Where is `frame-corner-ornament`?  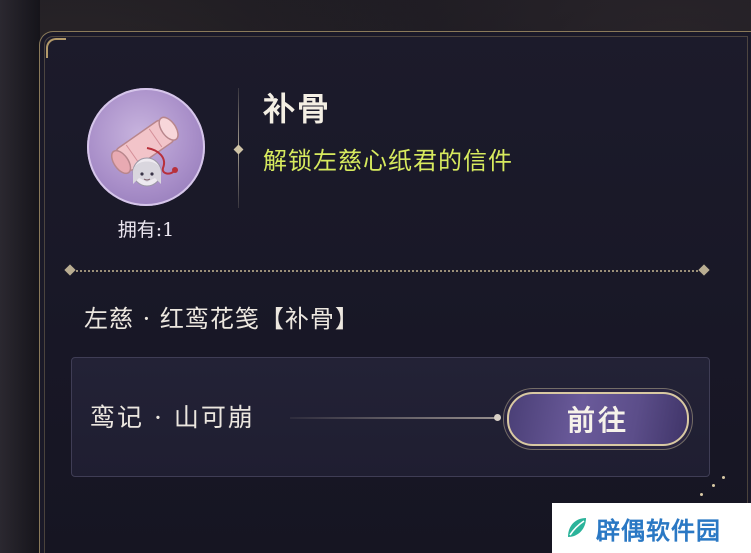
frame-corner-ornament is located at coordinates (56, 48).